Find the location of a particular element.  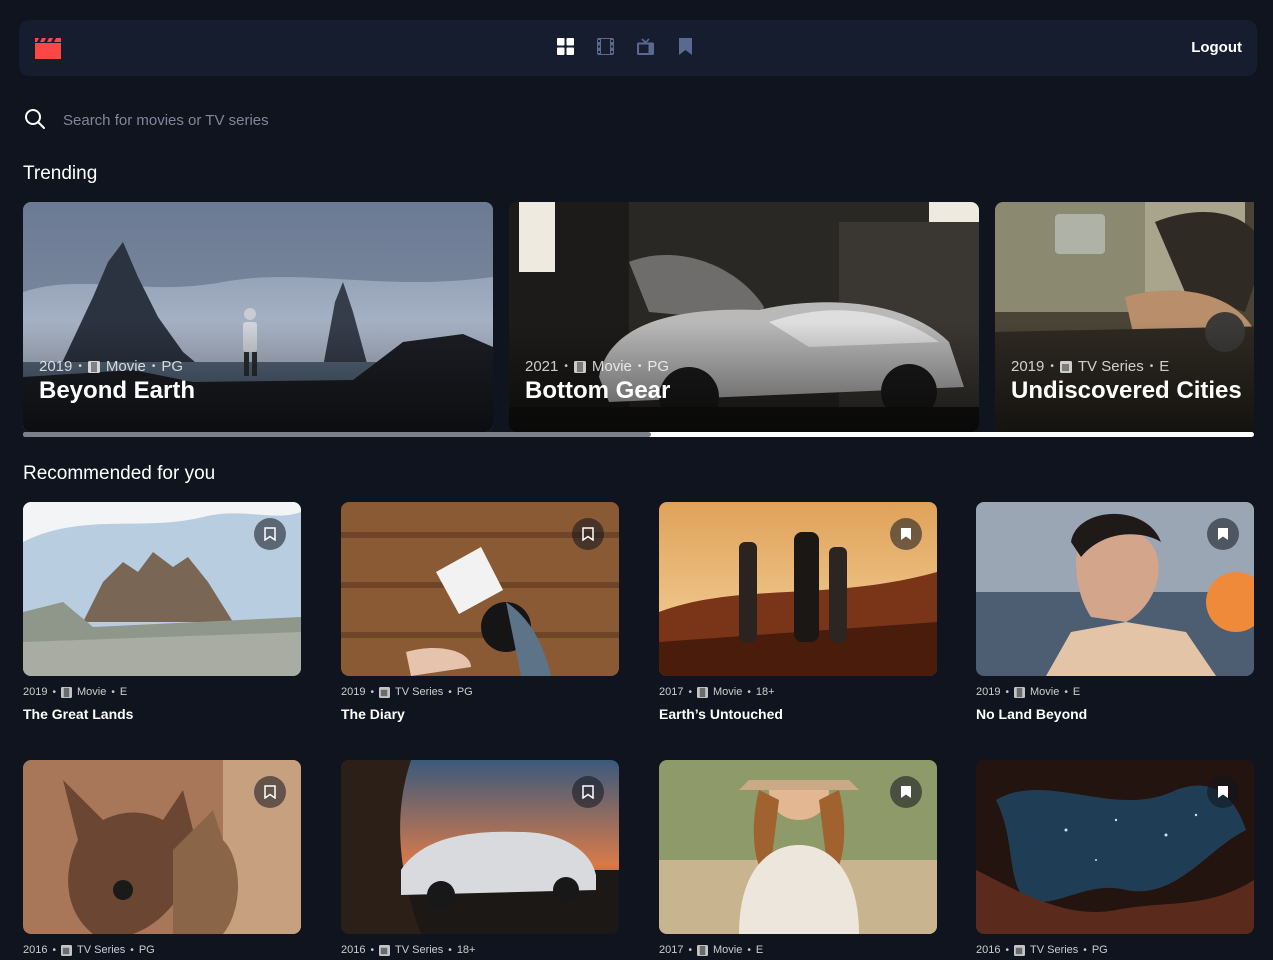

recommended-card: 2016 • TV Series • 18+ is located at coordinates (480, 858).